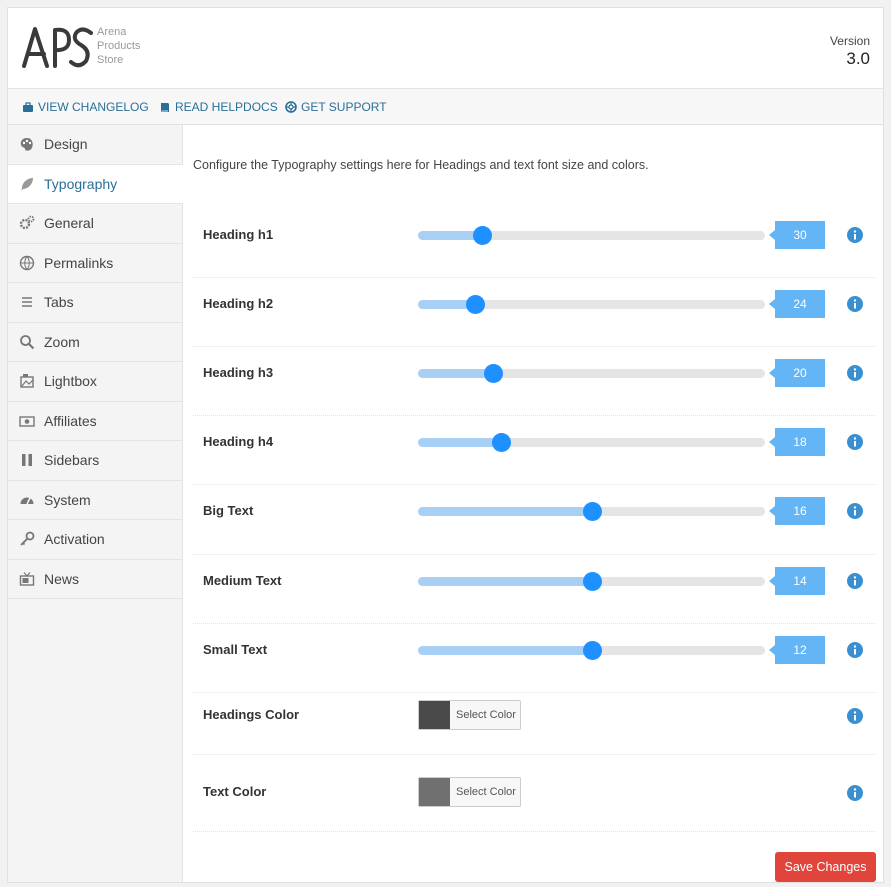 The height and width of the screenshot is (887, 891). Describe the element at coordinates (534, 716) in the screenshot. I see `setting-row-headings-color: Headings Color Select Color` at that location.